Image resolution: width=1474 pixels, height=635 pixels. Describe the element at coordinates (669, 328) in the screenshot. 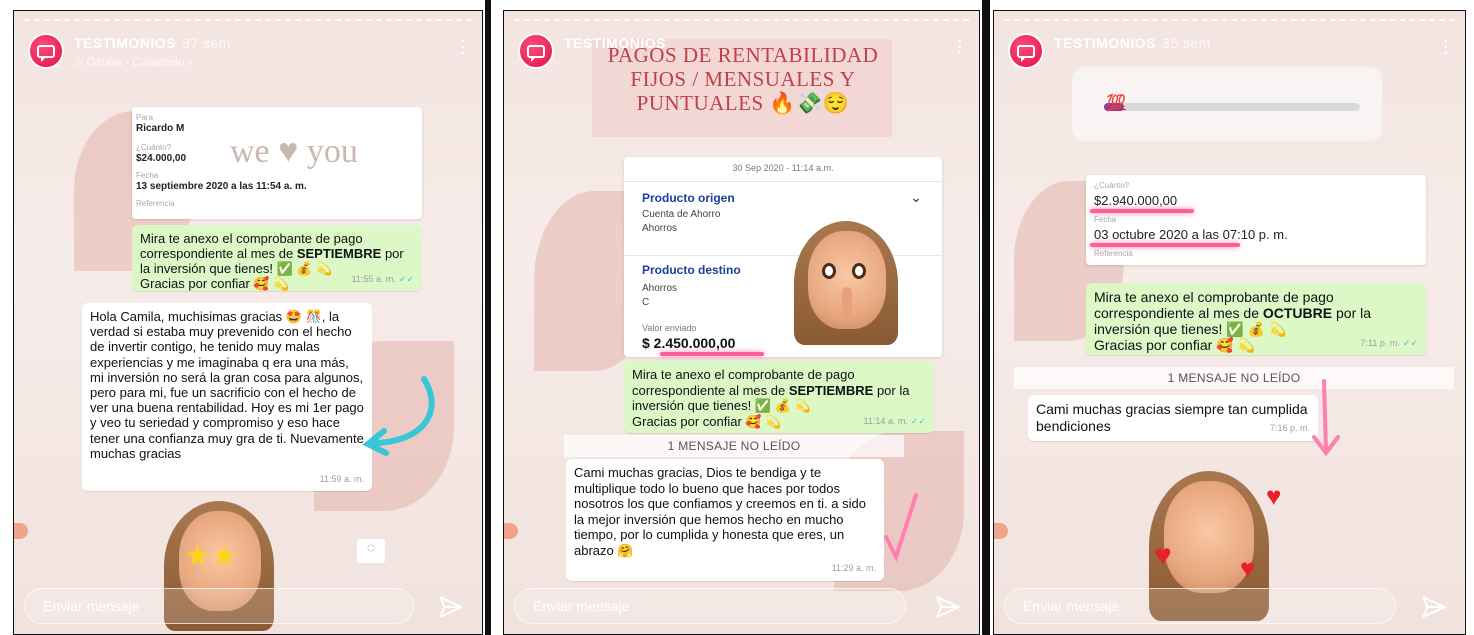

I see `valor-label: Valor enviado` at that location.